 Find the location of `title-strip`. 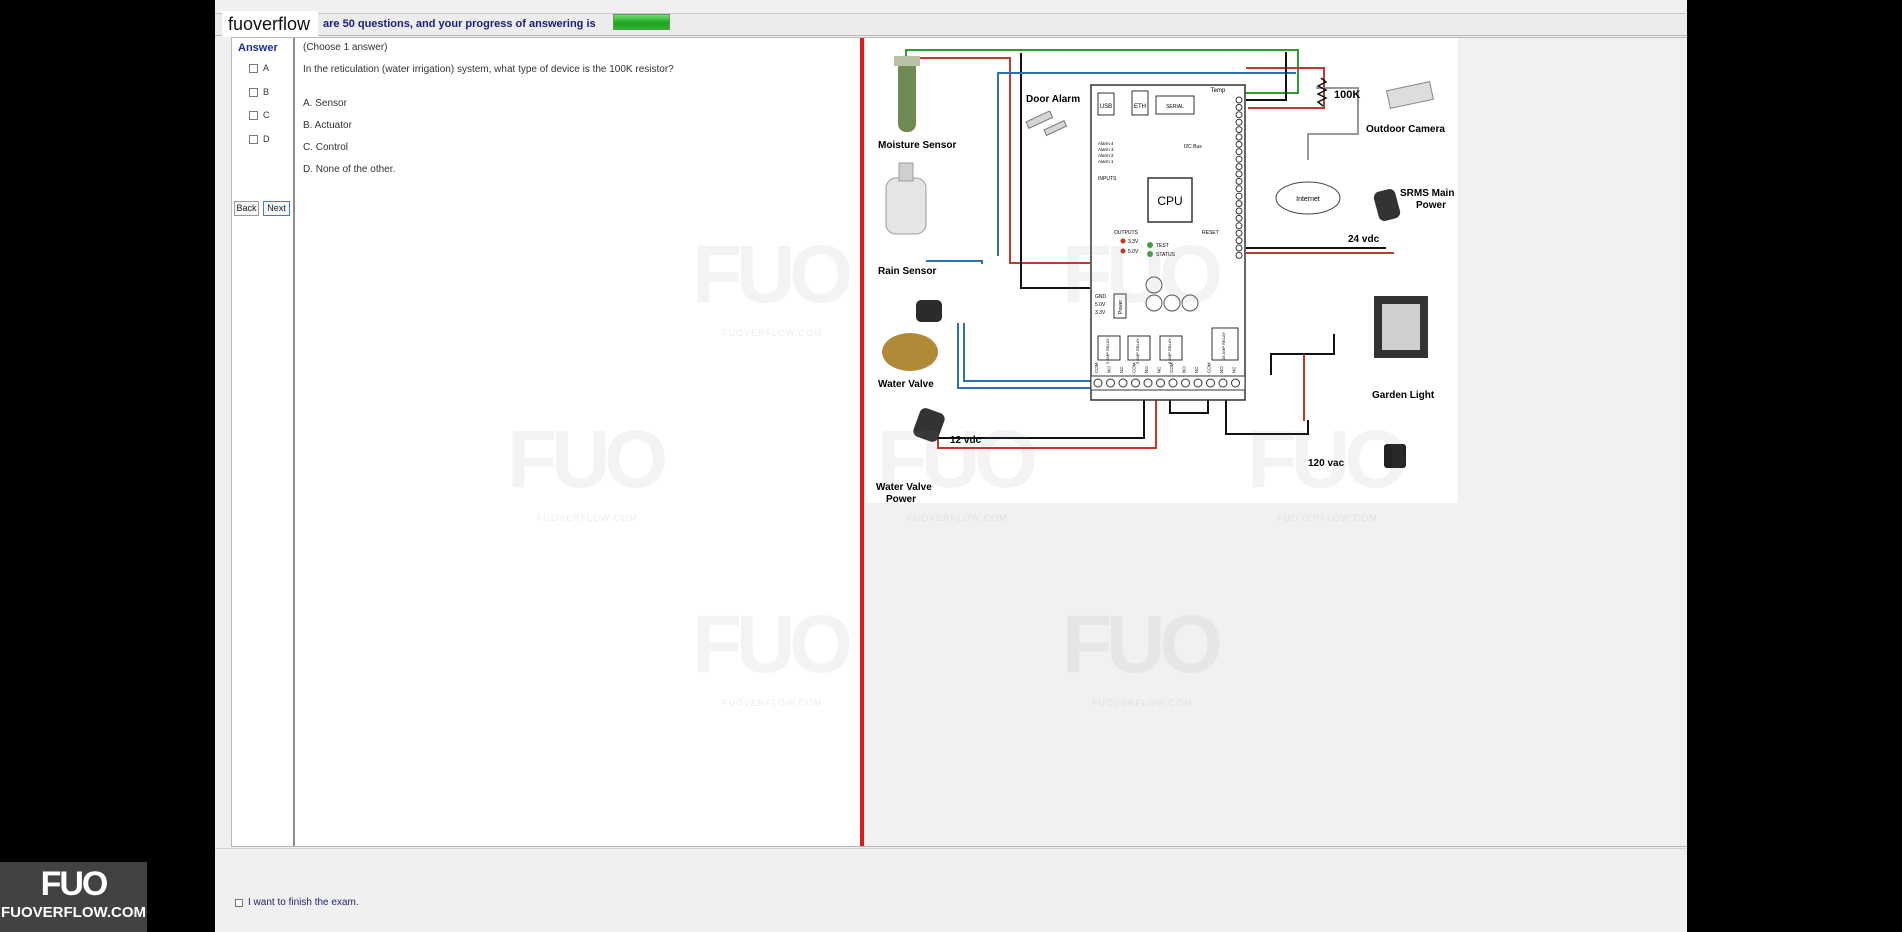

title-strip is located at coordinates (951, 7).